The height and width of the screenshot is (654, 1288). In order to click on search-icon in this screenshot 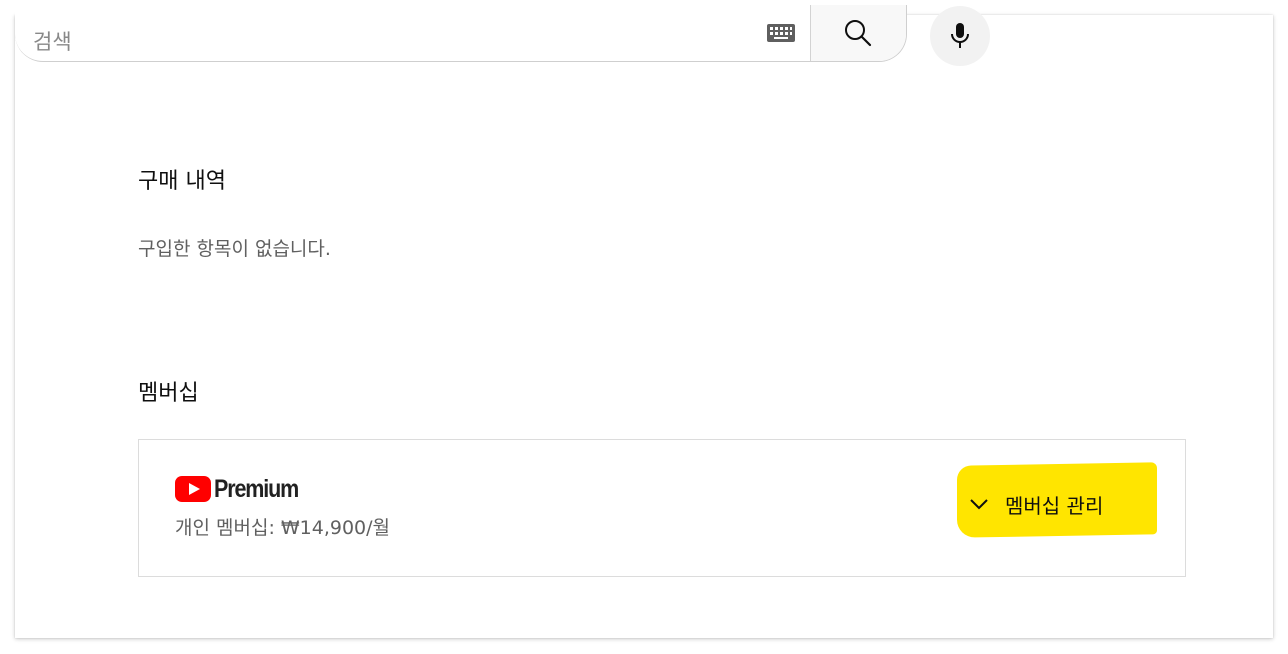, I will do `click(858, 33)`.